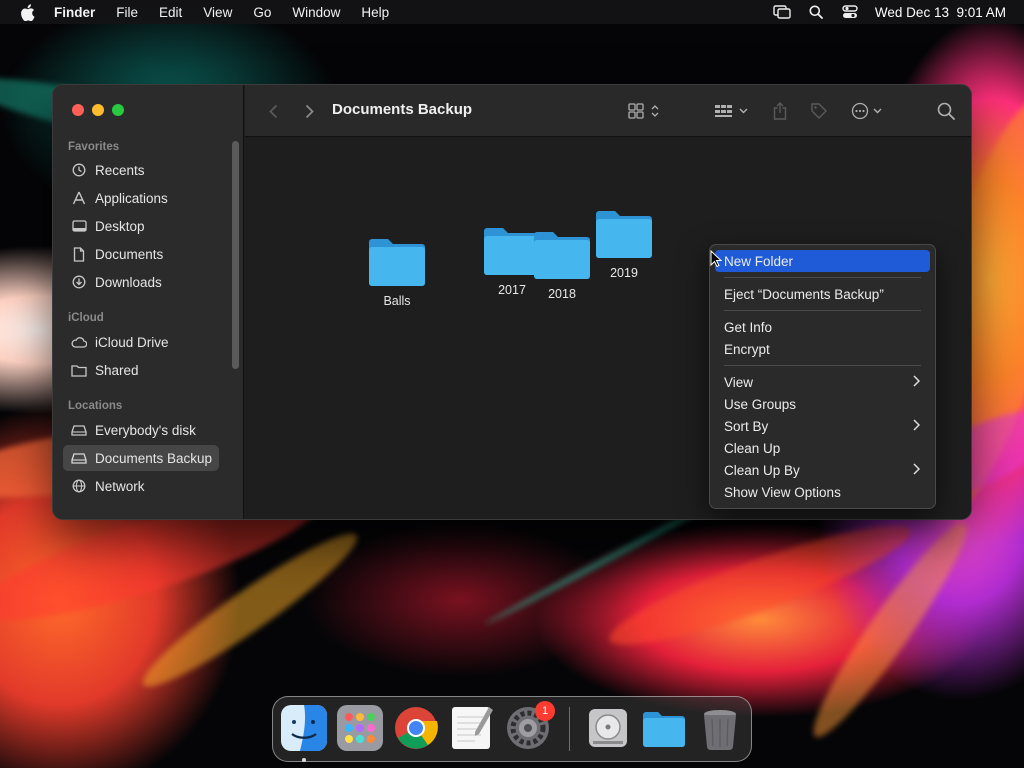  What do you see at coordinates (822, 327) in the screenshot?
I see `menu-item-get-info: Get Info` at bounding box center [822, 327].